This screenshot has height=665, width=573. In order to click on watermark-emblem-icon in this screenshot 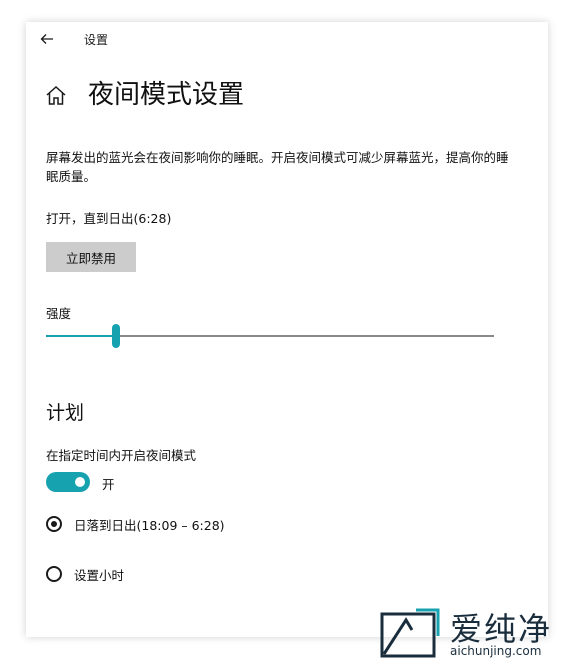, I will do `click(410, 633)`.